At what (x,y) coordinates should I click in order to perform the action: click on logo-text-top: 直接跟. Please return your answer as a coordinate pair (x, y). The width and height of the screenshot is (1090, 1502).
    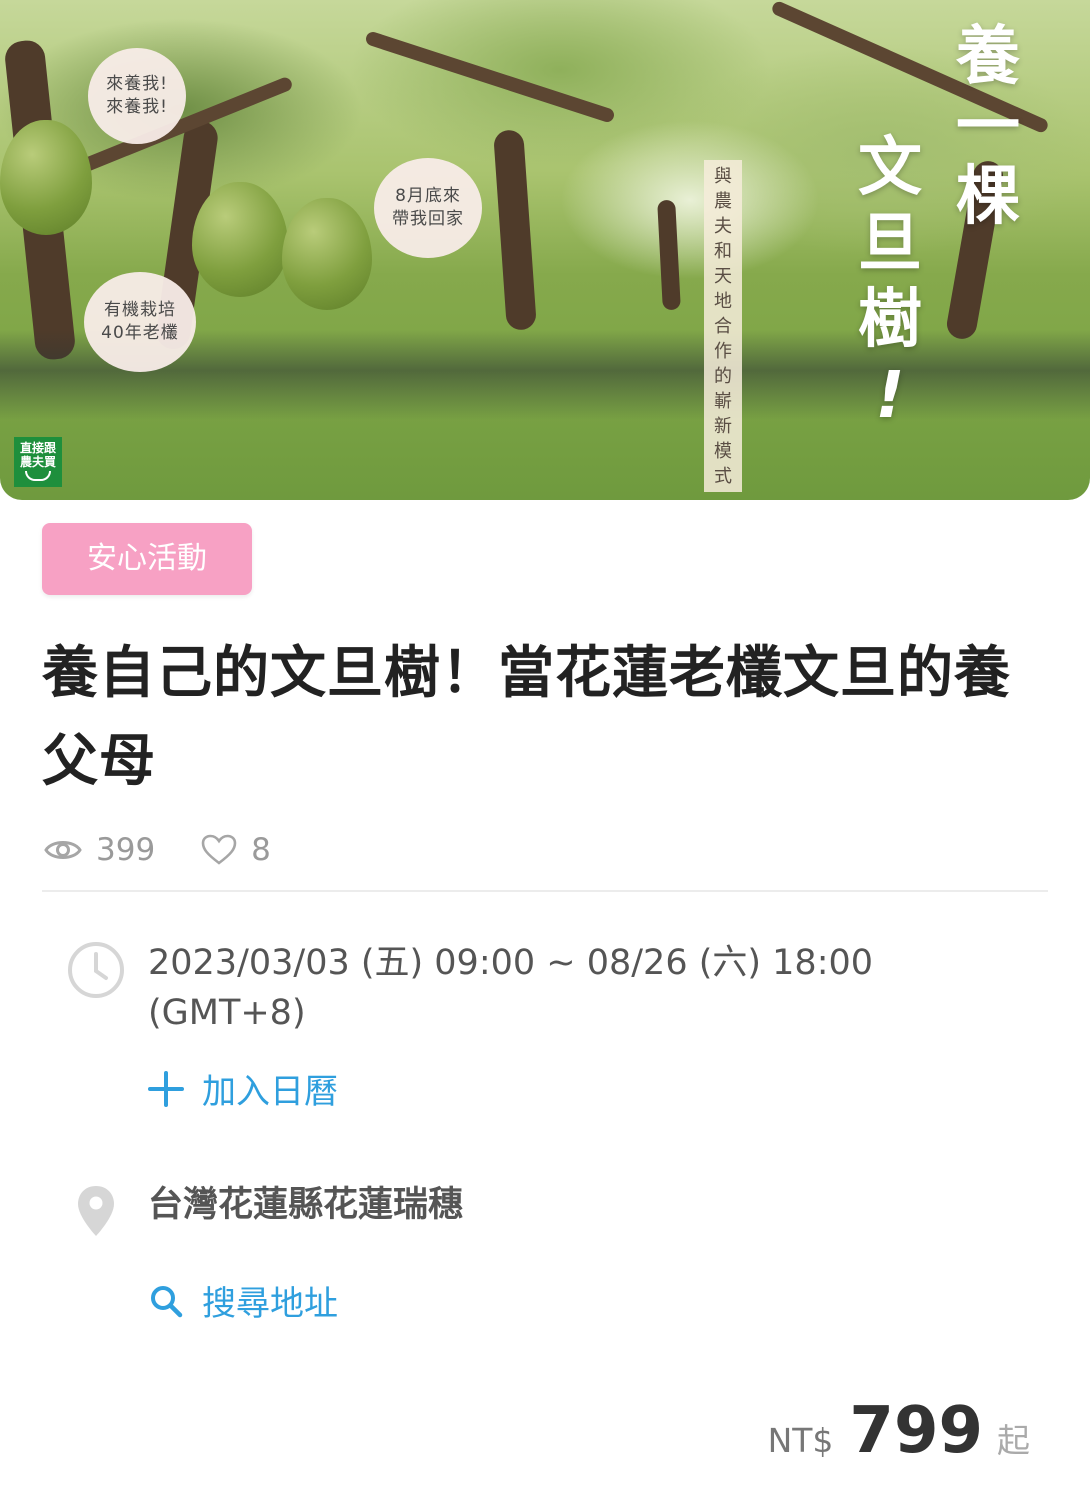
    Looking at the image, I should click on (37, 448).